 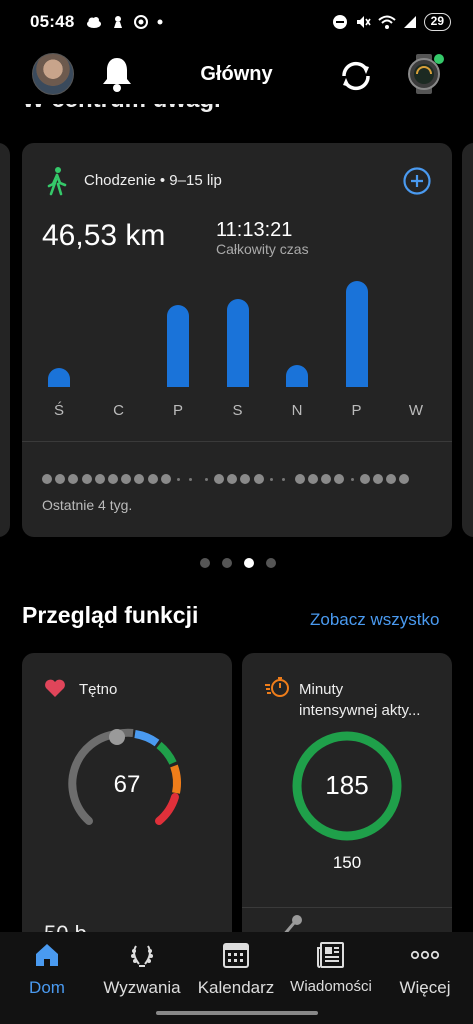 What do you see at coordinates (425, 987) in the screenshot?
I see `nav-more-label: Więcej` at bounding box center [425, 987].